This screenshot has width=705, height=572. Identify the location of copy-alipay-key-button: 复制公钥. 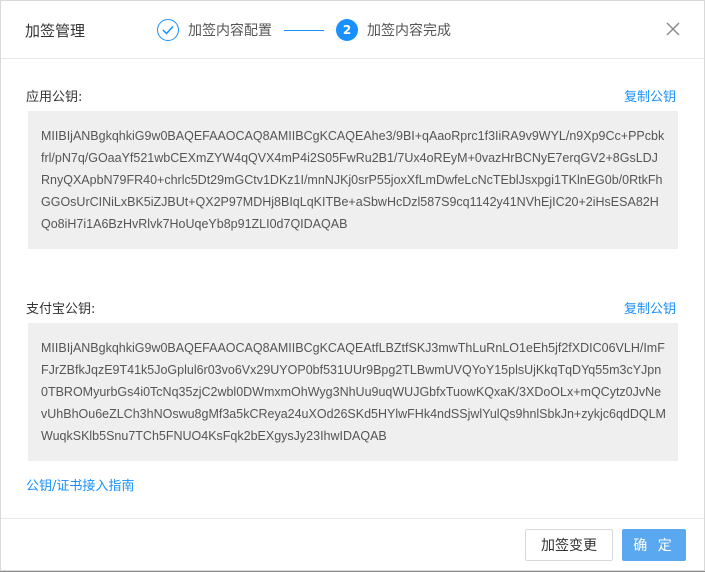
(650, 307).